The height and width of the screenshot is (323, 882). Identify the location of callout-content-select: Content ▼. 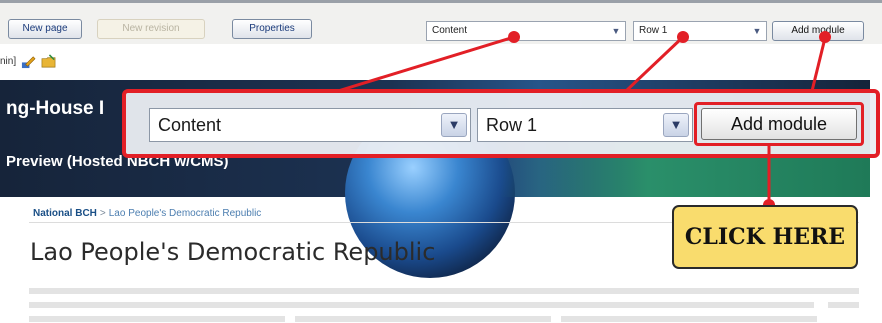
(310, 125).